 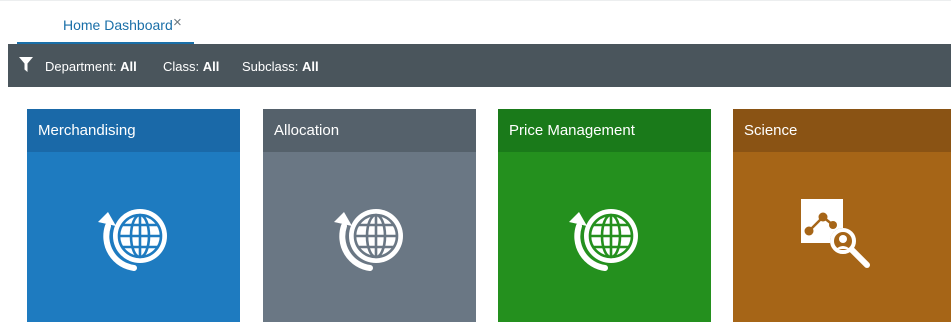 What do you see at coordinates (118, 25) in the screenshot?
I see `tab-label: Home Dashboard` at bounding box center [118, 25].